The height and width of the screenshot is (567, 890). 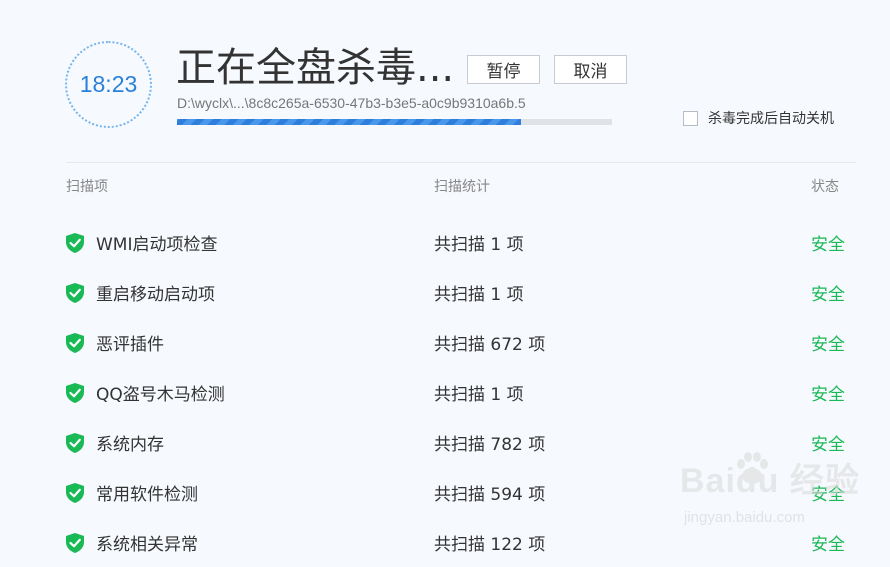 I want to click on auto-shutdown-option: 杀毒完成后自动关机, so click(x=758, y=118).